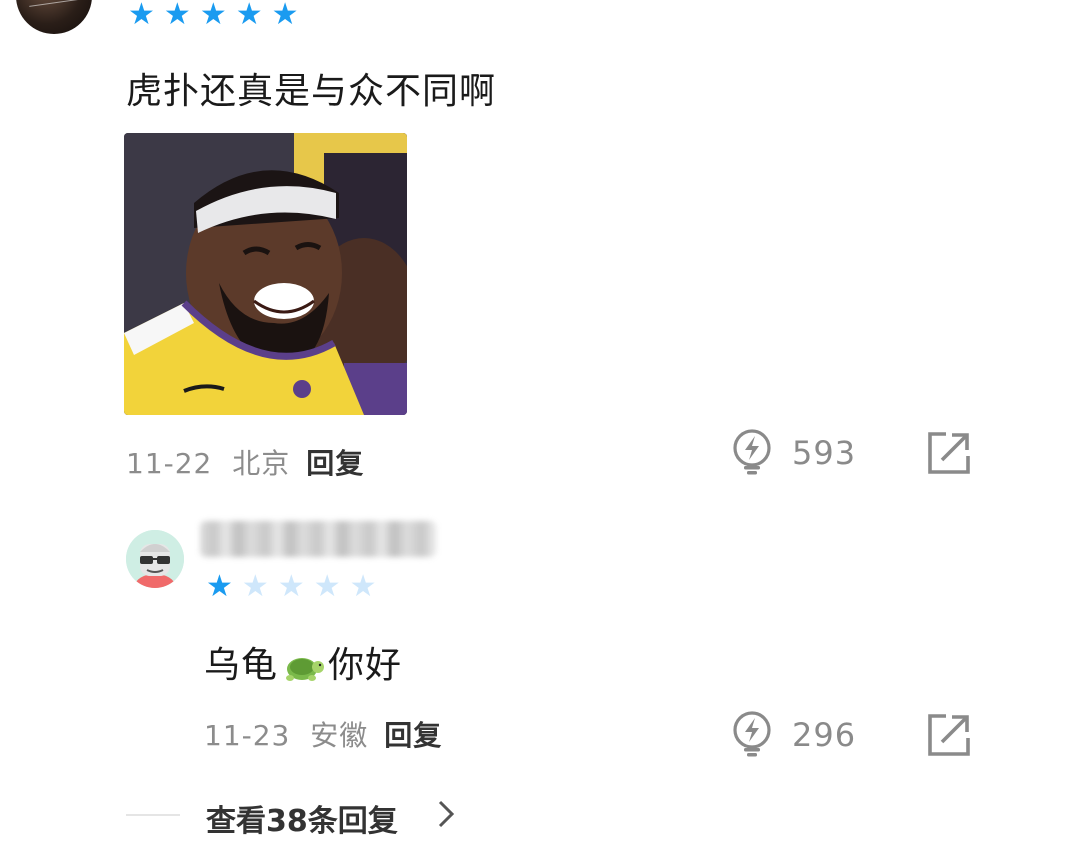 The height and width of the screenshot is (846, 1080). Describe the element at coordinates (318, 539) in the screenshot. I see `blurred-username` at that location.